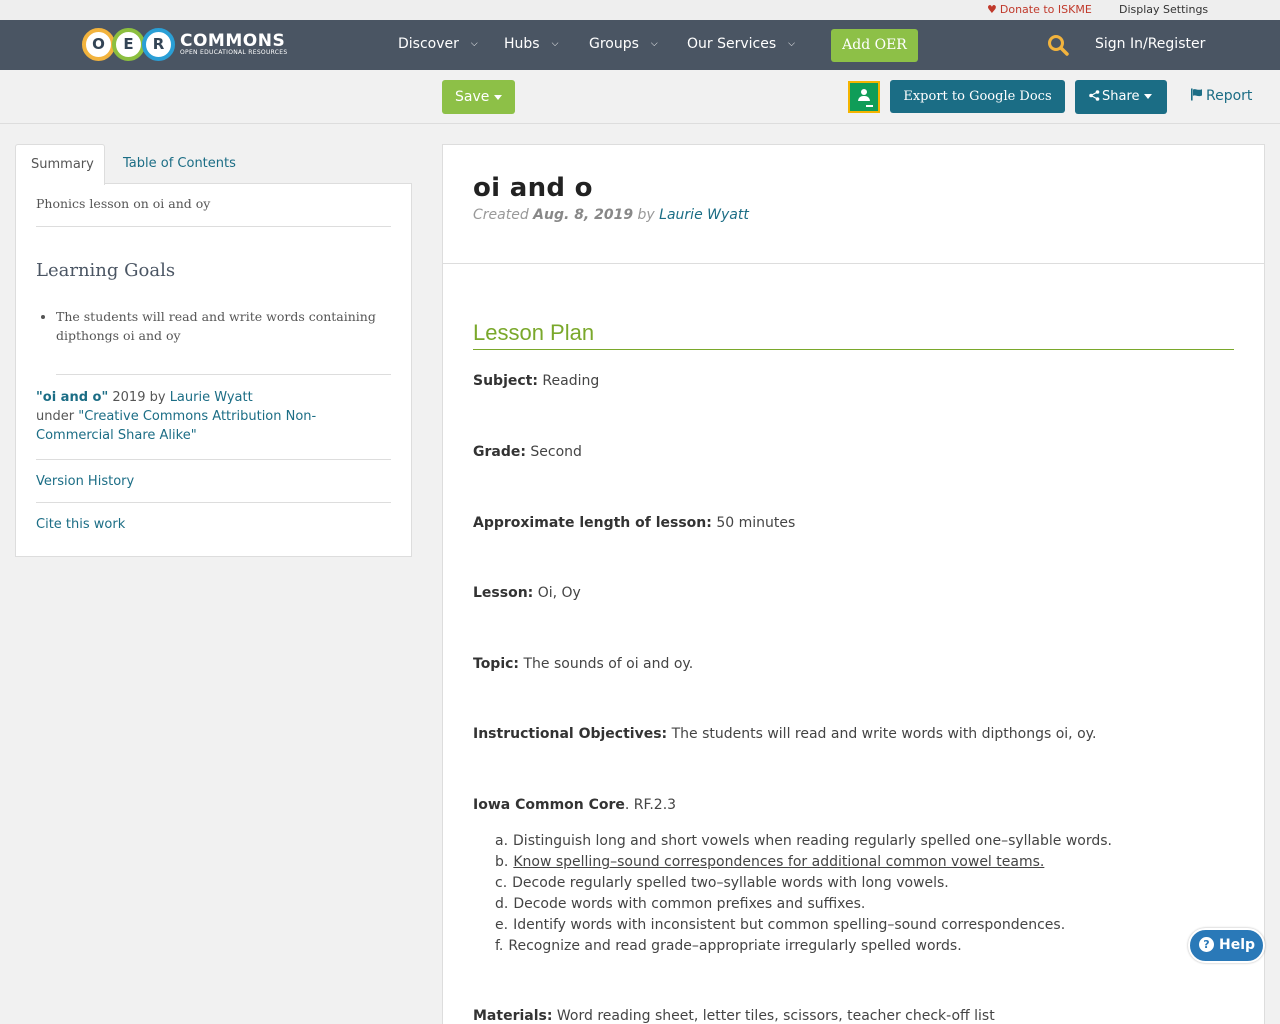 The height and width of the screenshot is (1024, 1280). Describe the element at coordinates (536, 381) in the screenshot. I see `field-subject: Subject: Reading` at that location.